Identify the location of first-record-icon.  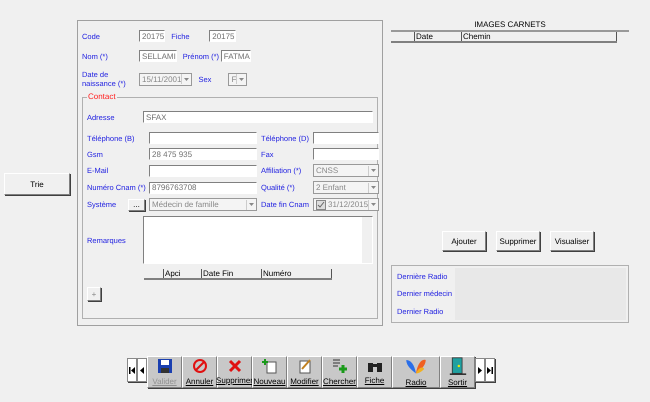
(132, 370).